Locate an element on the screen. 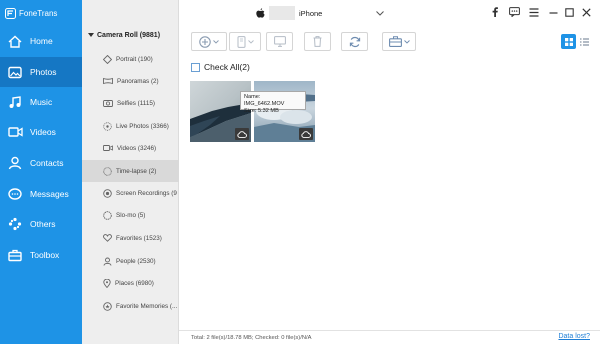 This screenshot has height=344, width=600. nav-item-messages: Messages is located at coordinates (41, 194).